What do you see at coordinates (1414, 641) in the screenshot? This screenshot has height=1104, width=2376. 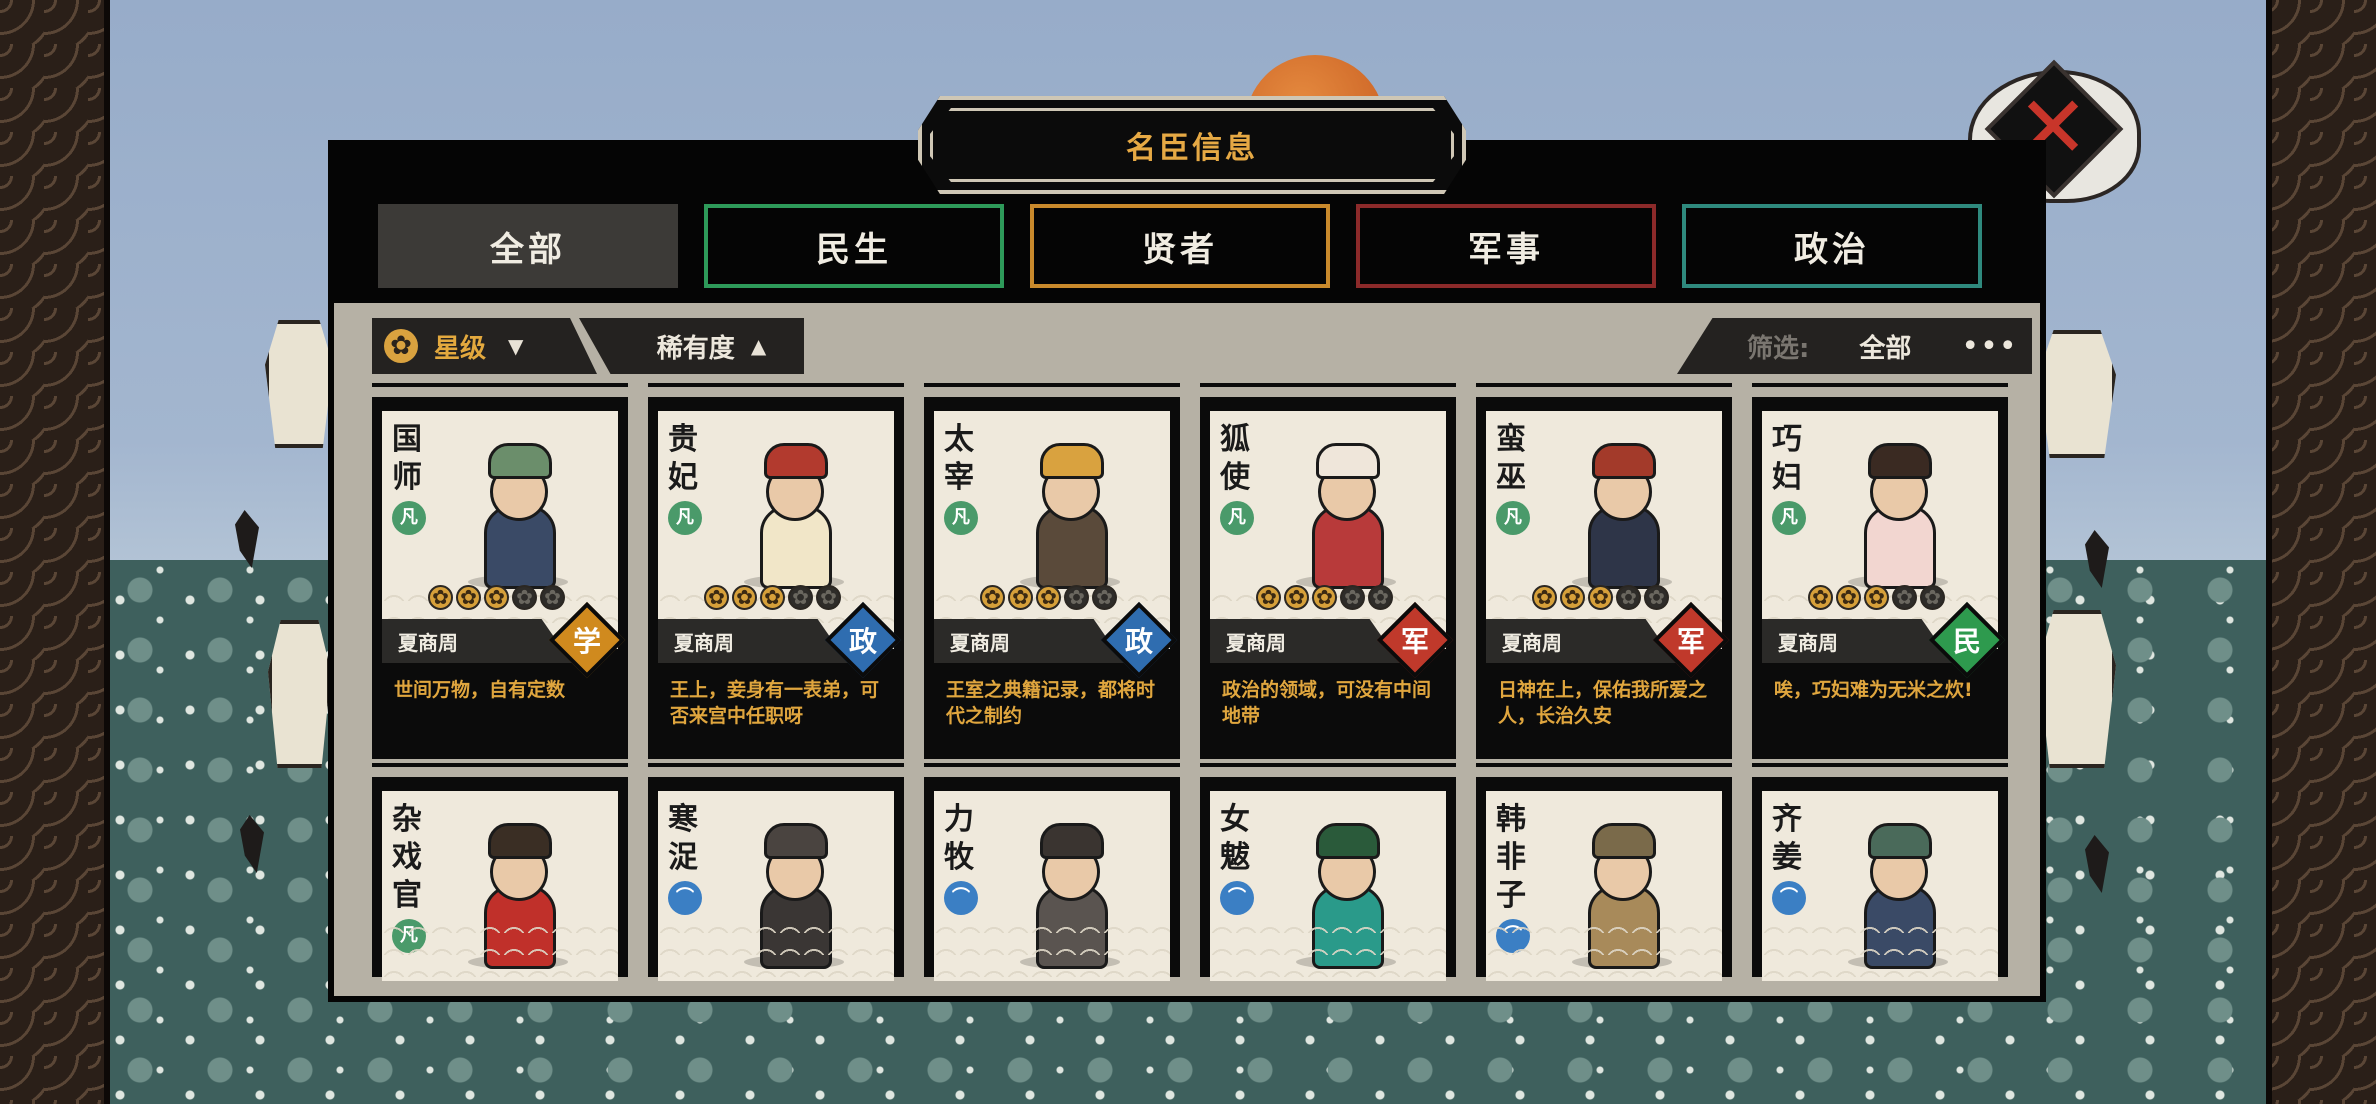 I see `type-badge-label: 军` at bounding box center [1414, 641].